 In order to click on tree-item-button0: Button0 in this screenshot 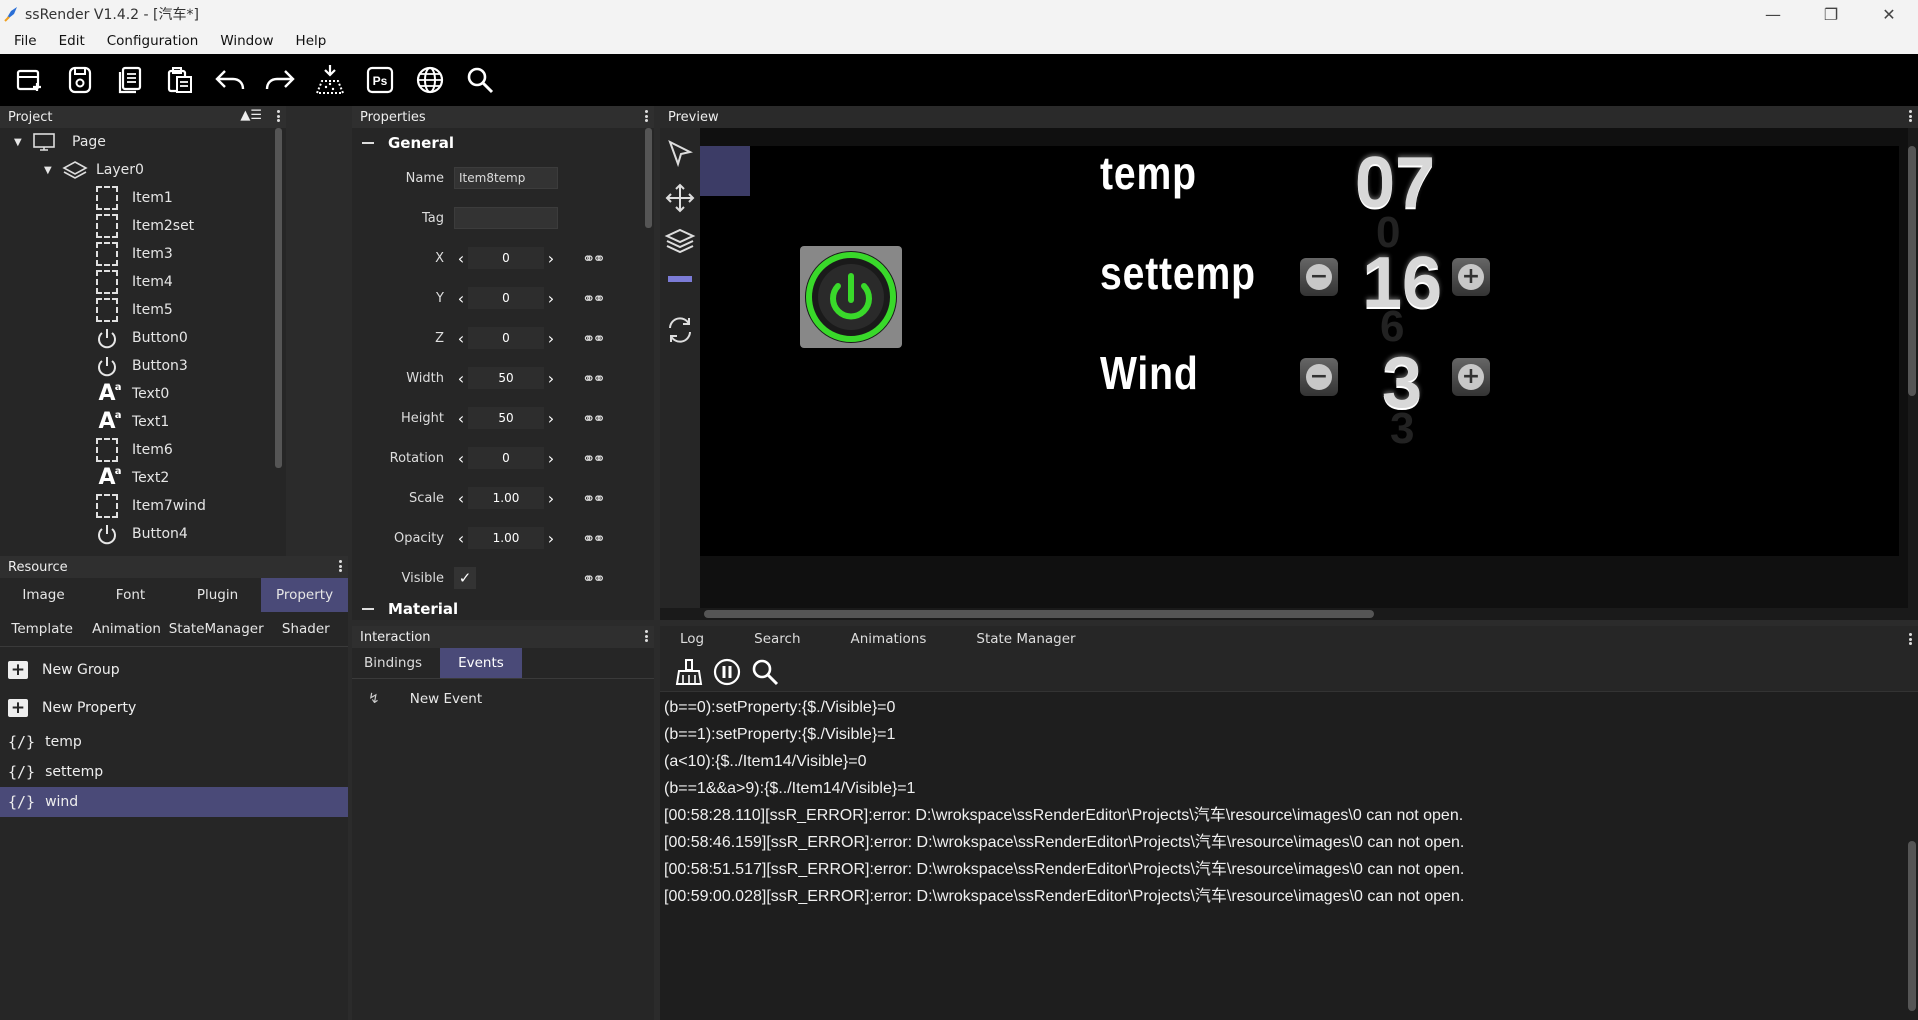, I will do `click(170, 338)`.